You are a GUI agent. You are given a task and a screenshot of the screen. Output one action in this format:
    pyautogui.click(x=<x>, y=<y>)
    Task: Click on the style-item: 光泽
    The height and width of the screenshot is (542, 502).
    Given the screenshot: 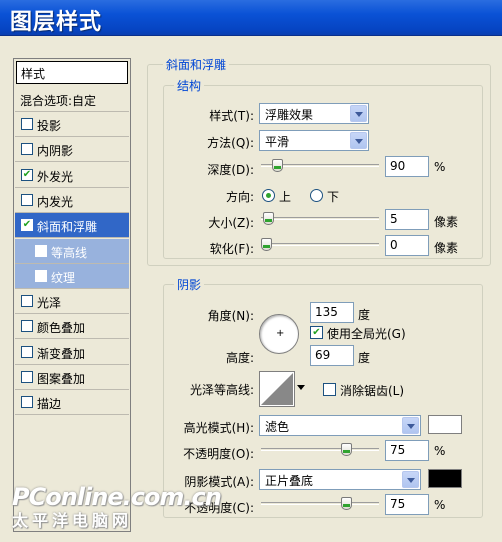 What is the action you would take?
    pyautogui.click(x=72, y=302)
    